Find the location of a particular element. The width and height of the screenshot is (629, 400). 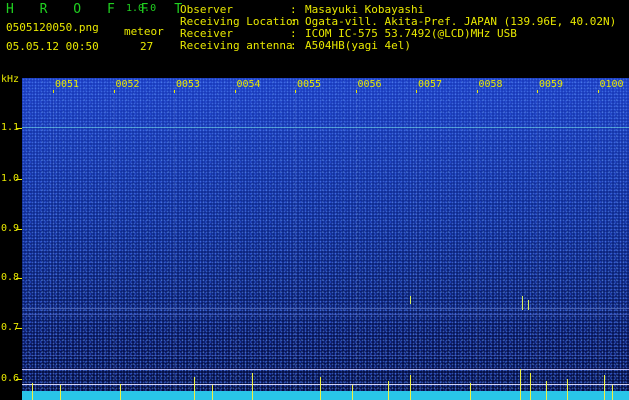

time-tick-label: 0100 is located at coordinates (611, 84).